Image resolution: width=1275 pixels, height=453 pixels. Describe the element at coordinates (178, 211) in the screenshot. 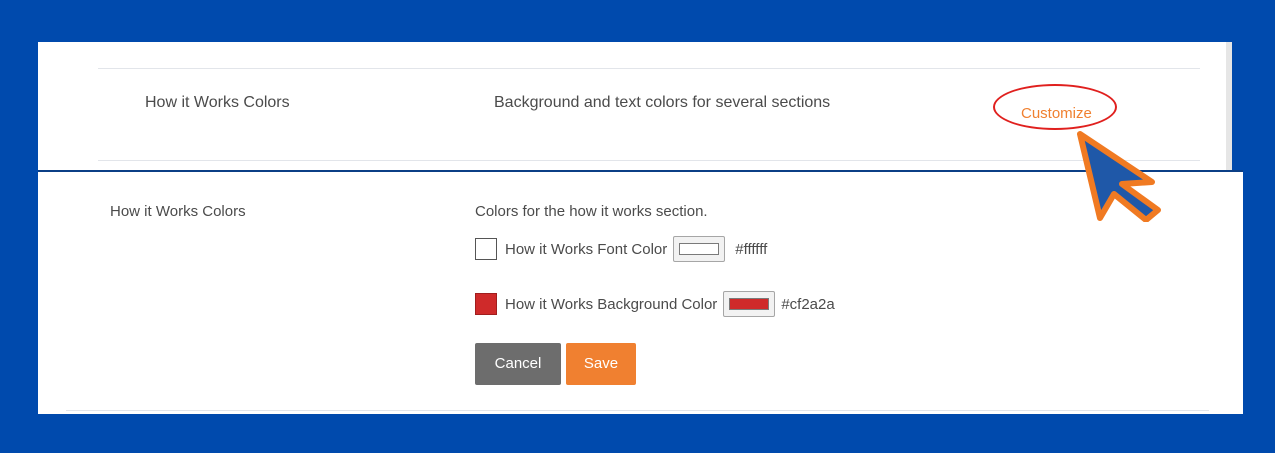

I see `editor-label: How it Works Colors` at that location.